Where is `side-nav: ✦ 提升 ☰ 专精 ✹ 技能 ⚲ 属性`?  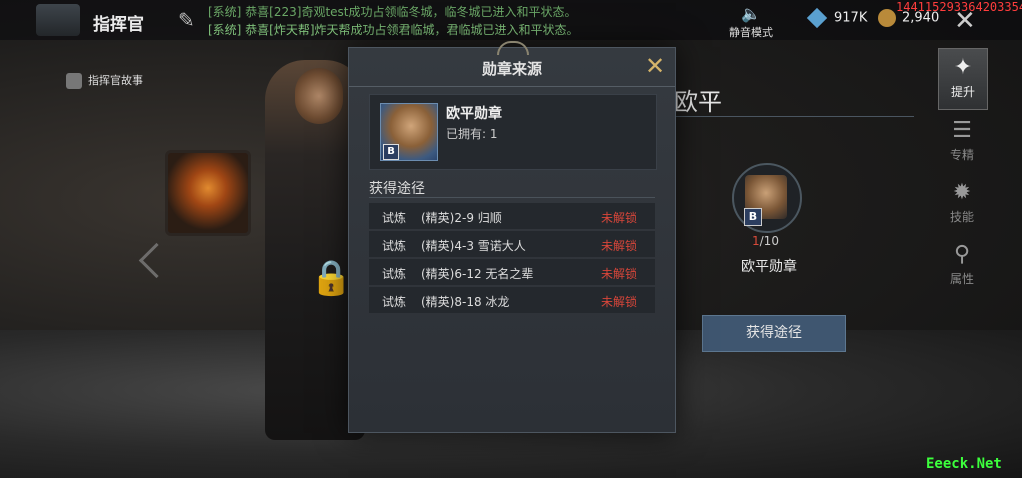 side-nav: ✦ 提升 ☰ 专精 ✹ 技能 ⚲ 属性 is located at coordinates (965, 173).